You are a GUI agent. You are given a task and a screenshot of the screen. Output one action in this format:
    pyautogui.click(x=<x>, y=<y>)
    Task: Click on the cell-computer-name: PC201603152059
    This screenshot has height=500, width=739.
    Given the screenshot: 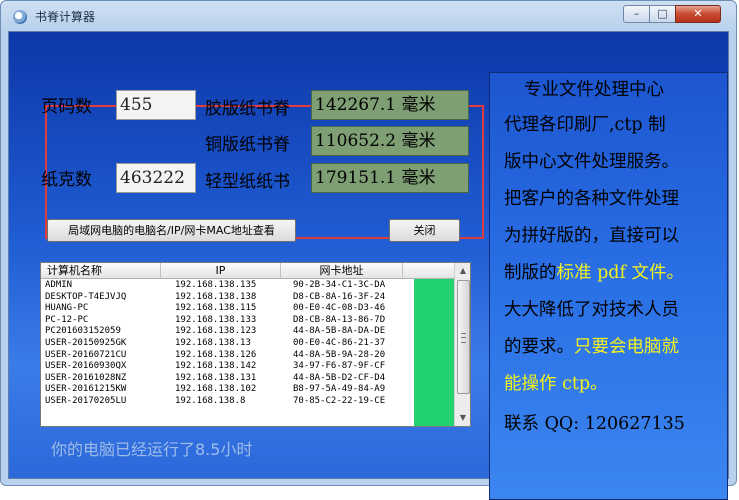 What is the action you would take?
    pyautogui.click(x=83, y=331)
    